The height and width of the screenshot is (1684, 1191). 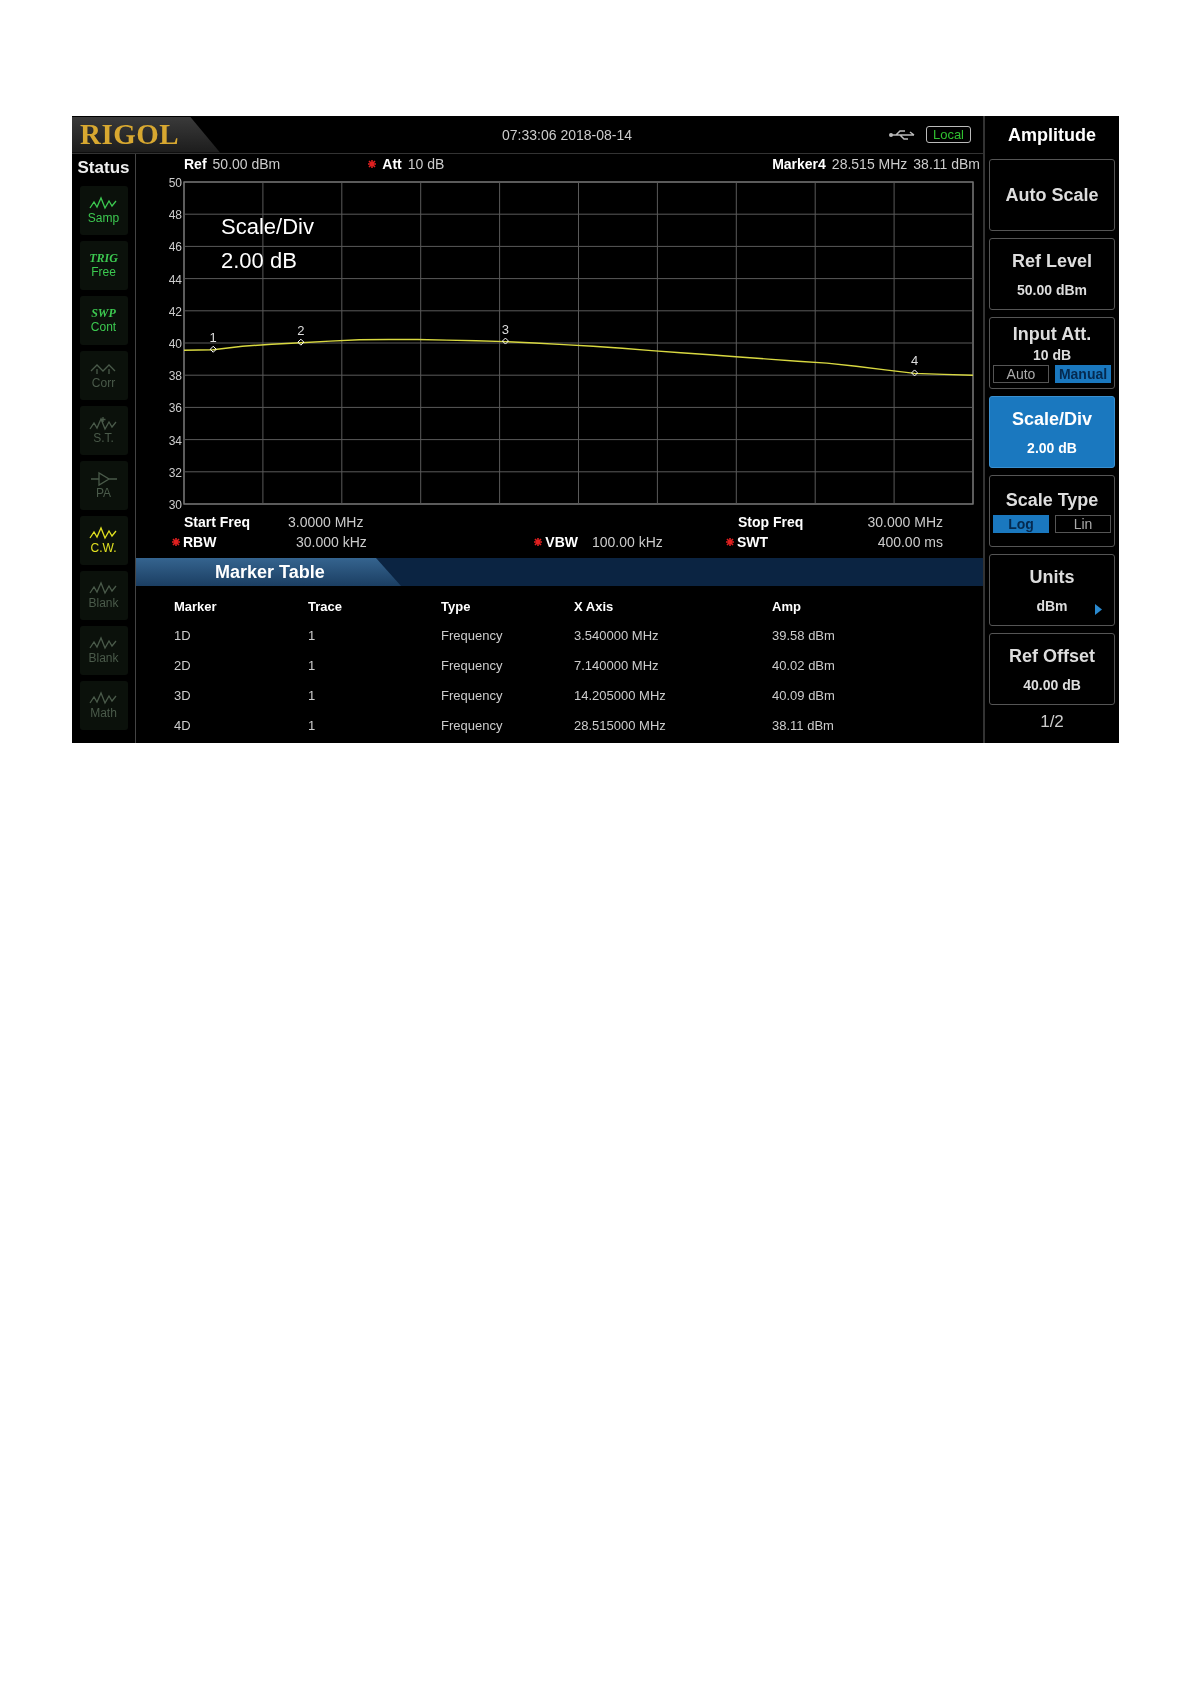 What do you see at coordinates (268, 572) in the screenshot?
I see `marker-table-title: Marker Table` at bounding box center [268, 572].